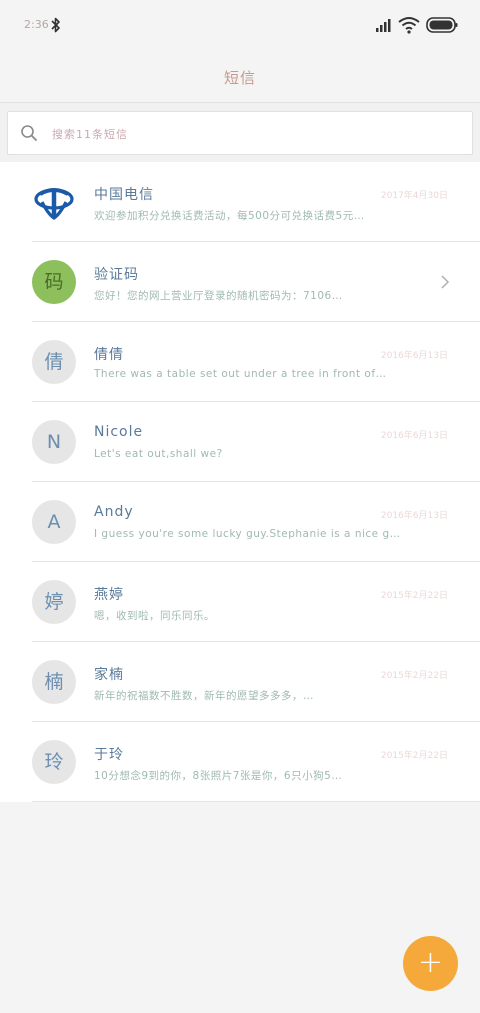 This screenshot has height=1013, width=480. Describe the element at coordinates (109, 355) in the screenshot. I see `contact-name: 倩倩` at that location.